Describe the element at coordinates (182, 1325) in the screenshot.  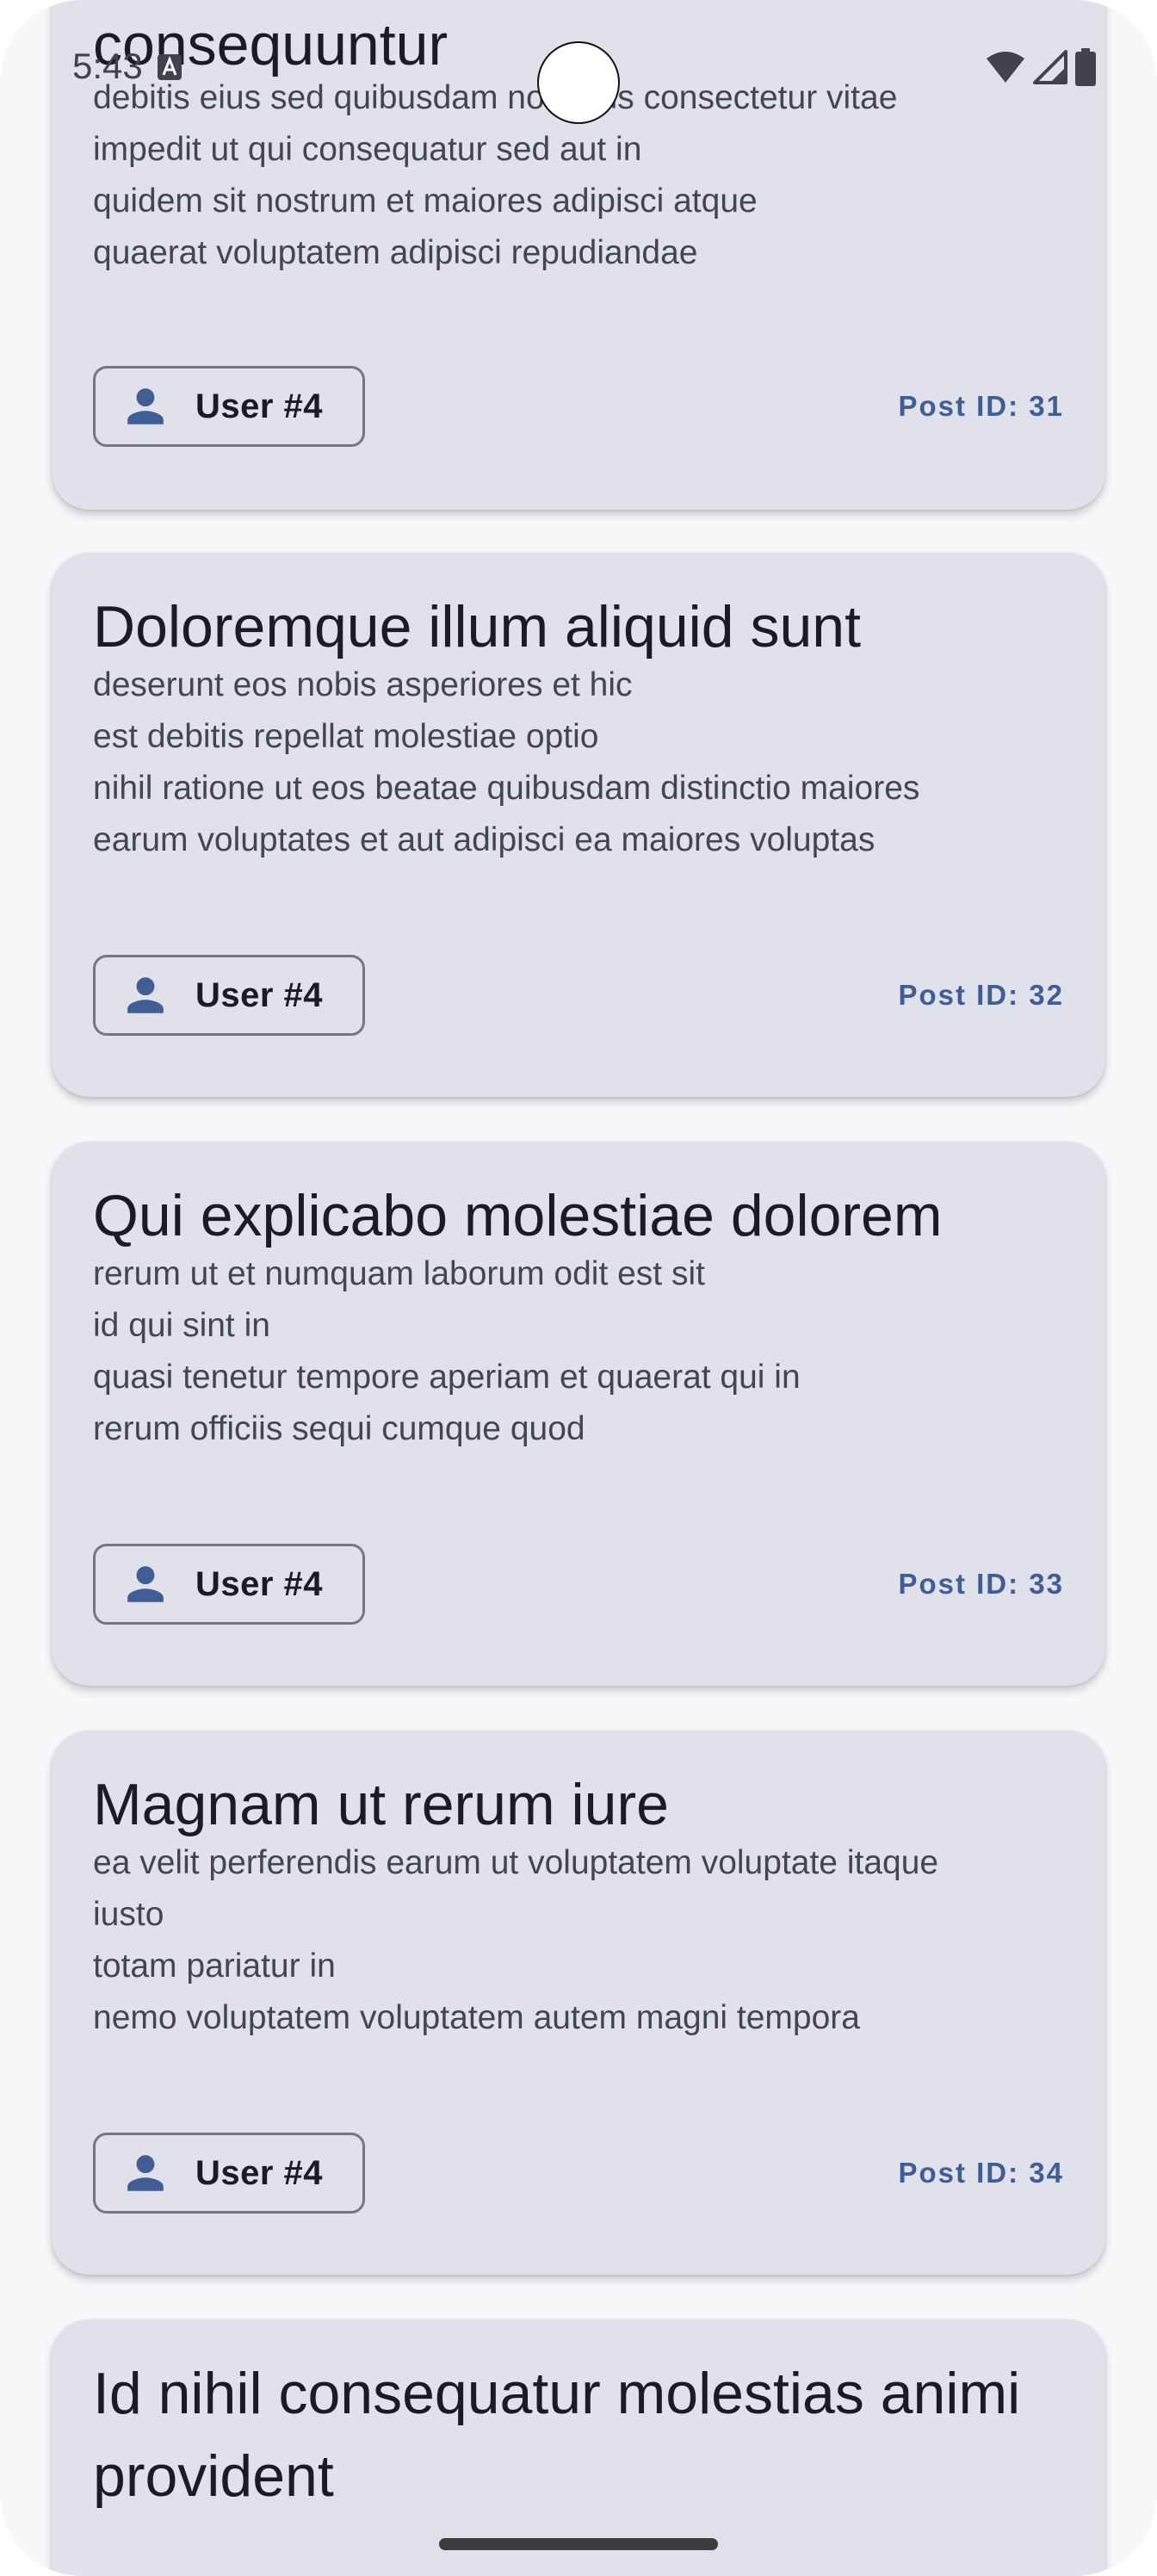
I see `post-body-line: id qui sint in` at that location.